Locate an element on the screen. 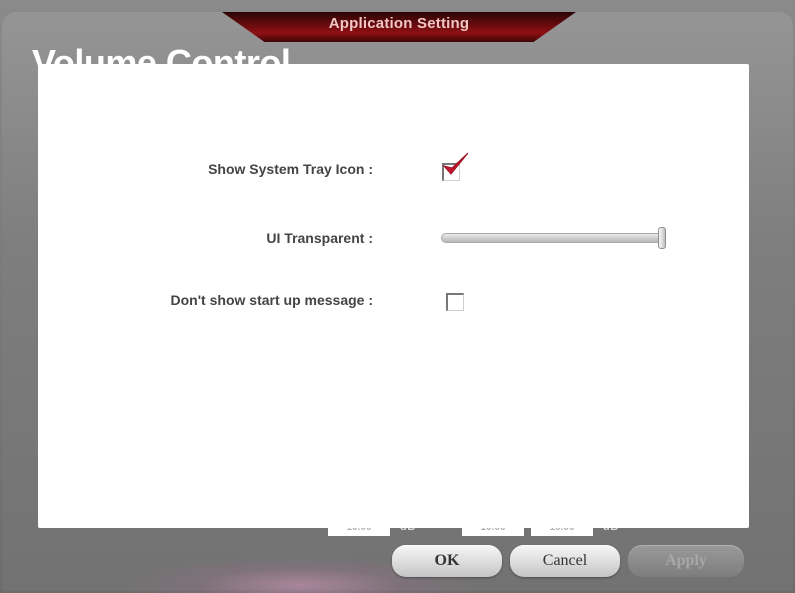 This screenshot has width=795, height=593. startup-message-checkbox is located at coordinates (455, 302).